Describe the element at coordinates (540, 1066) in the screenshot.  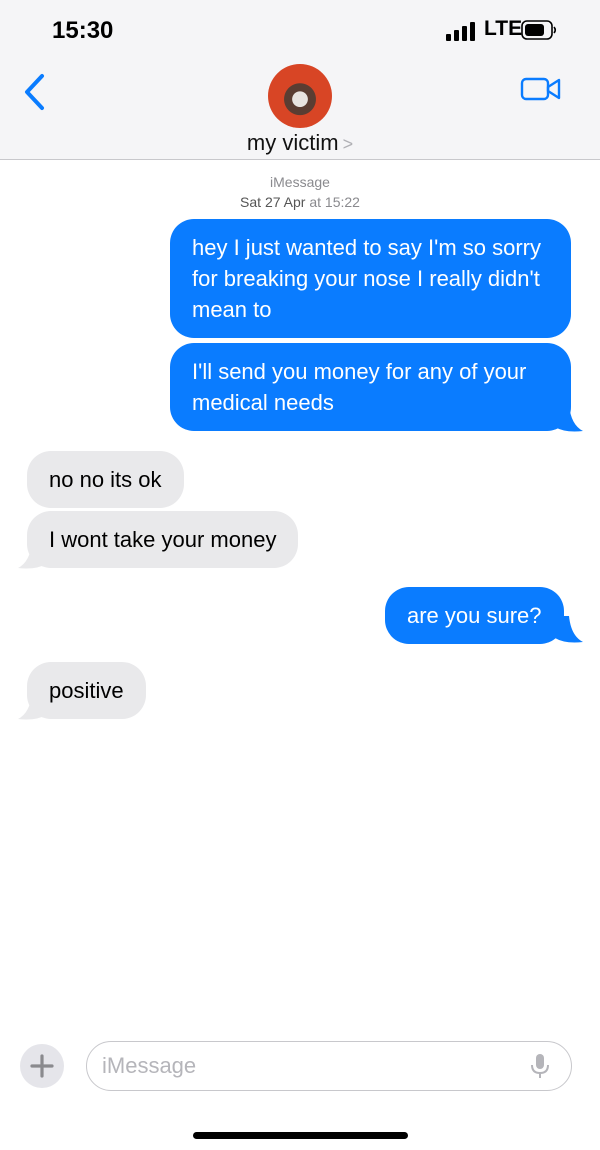
I see `microphone-icon` at that location.